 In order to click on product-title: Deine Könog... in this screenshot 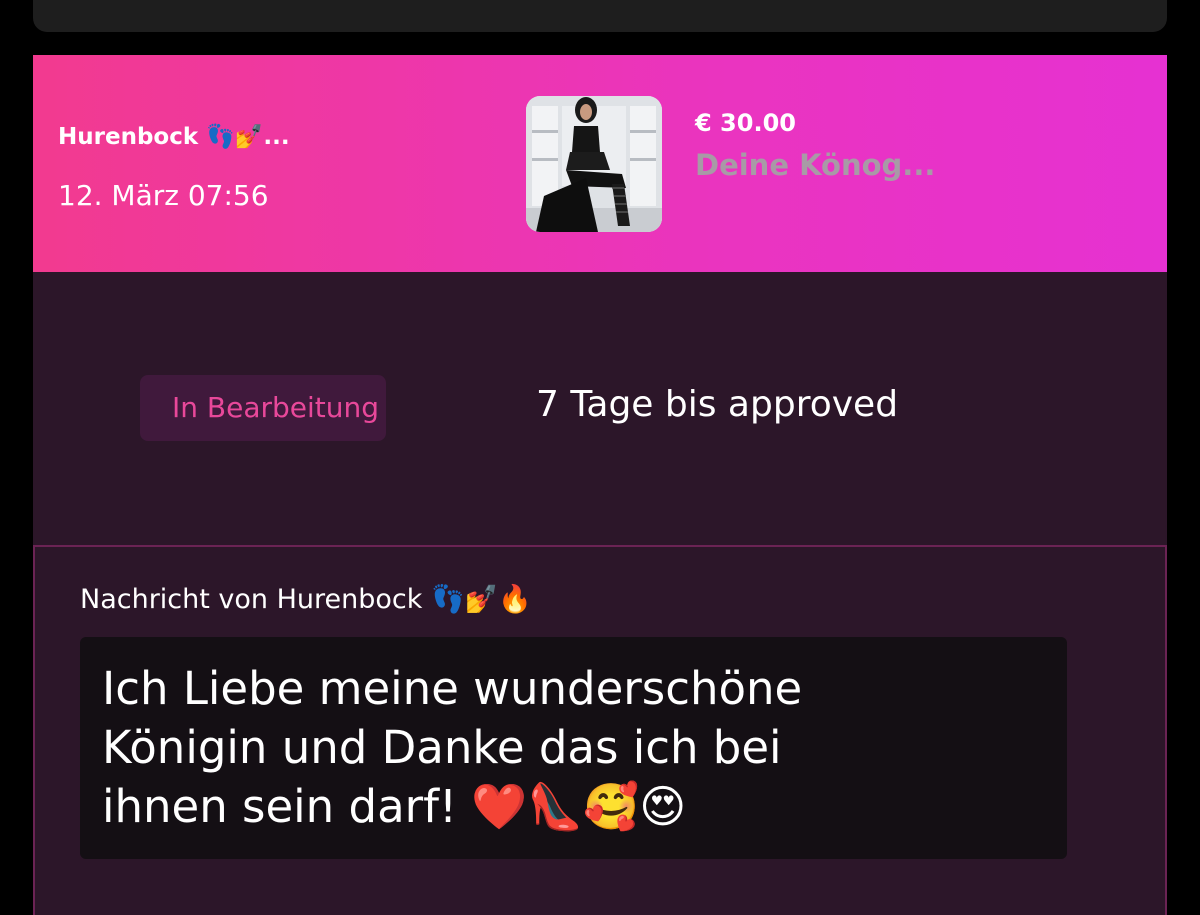, I will do `click(815, 165)`.